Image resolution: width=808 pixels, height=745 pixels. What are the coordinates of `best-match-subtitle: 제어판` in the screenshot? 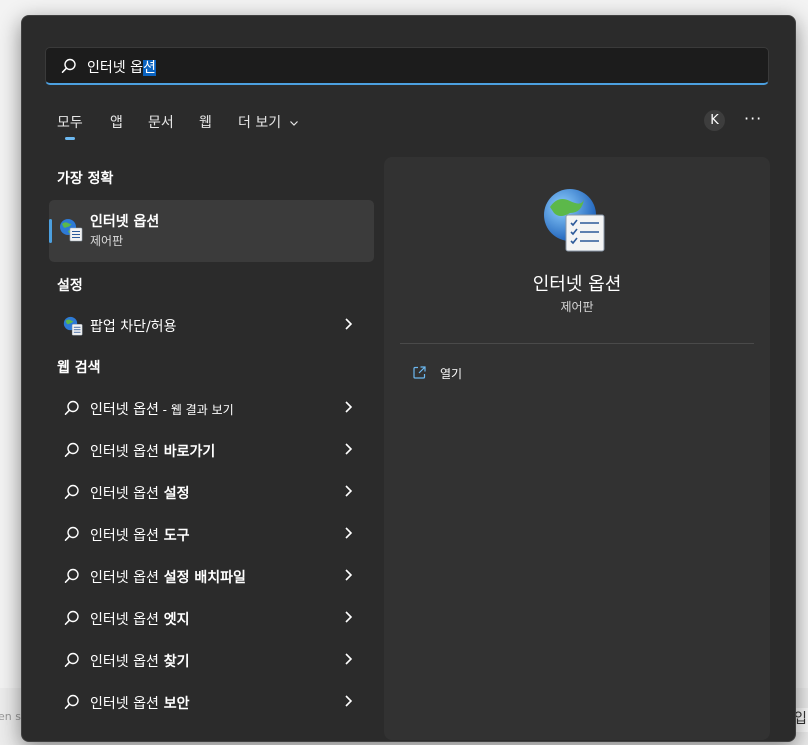 It's located at (107, 241).